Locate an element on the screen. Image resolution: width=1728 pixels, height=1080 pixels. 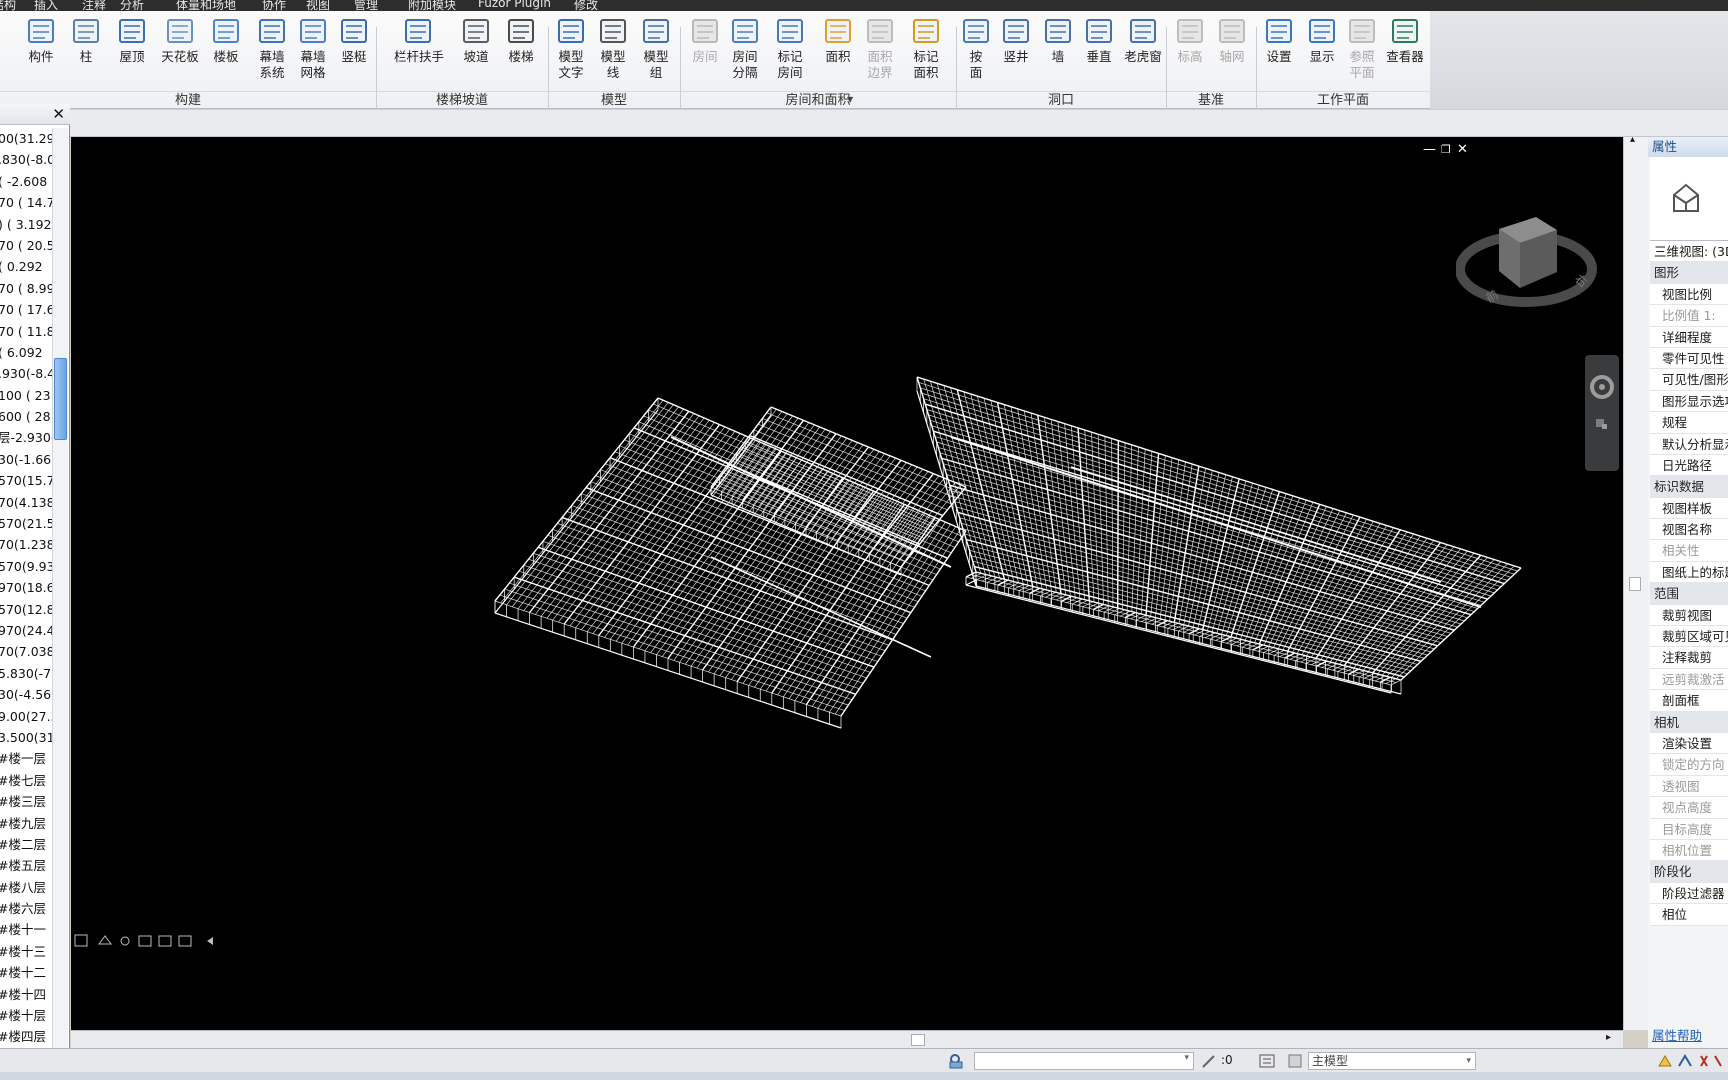
browser-item: 70(4.138 is located at coordinates (26, 502).